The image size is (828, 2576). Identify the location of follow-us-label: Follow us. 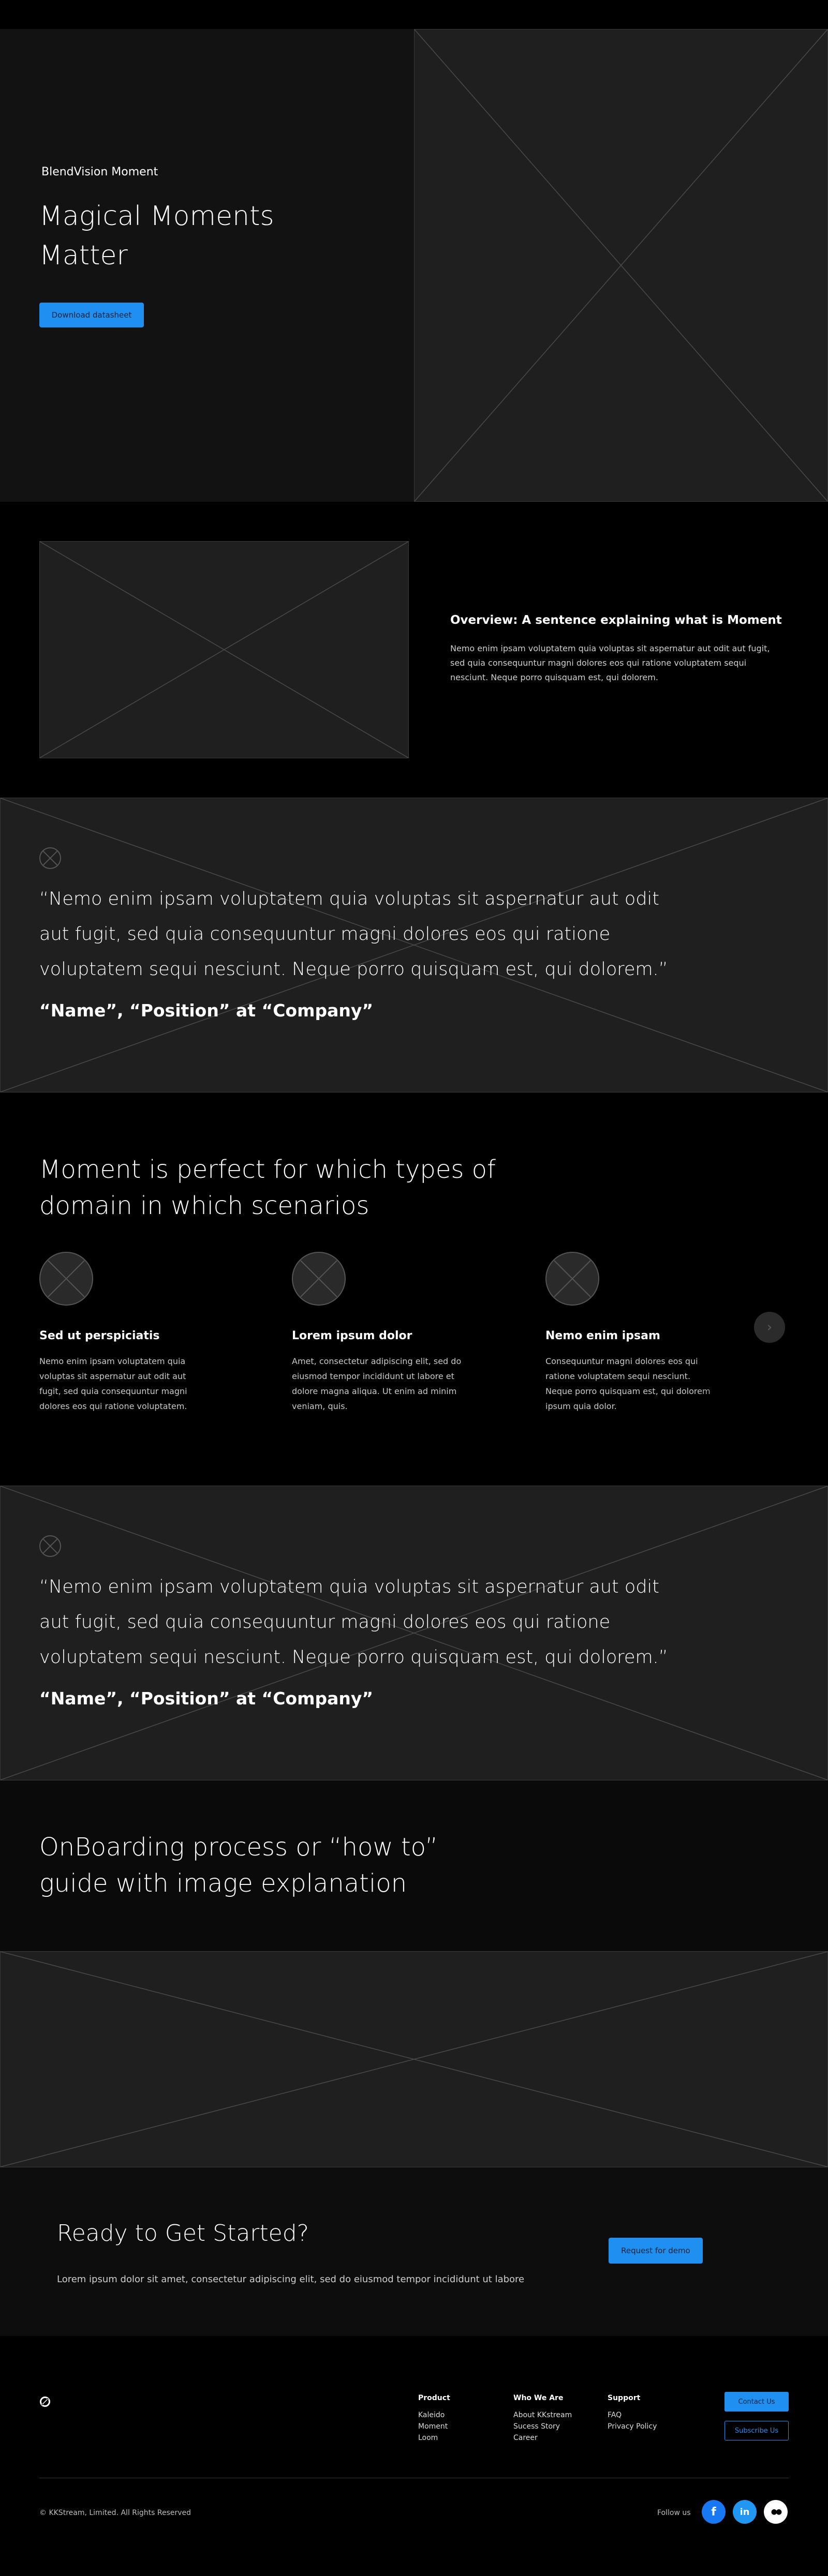
(674, 2513).